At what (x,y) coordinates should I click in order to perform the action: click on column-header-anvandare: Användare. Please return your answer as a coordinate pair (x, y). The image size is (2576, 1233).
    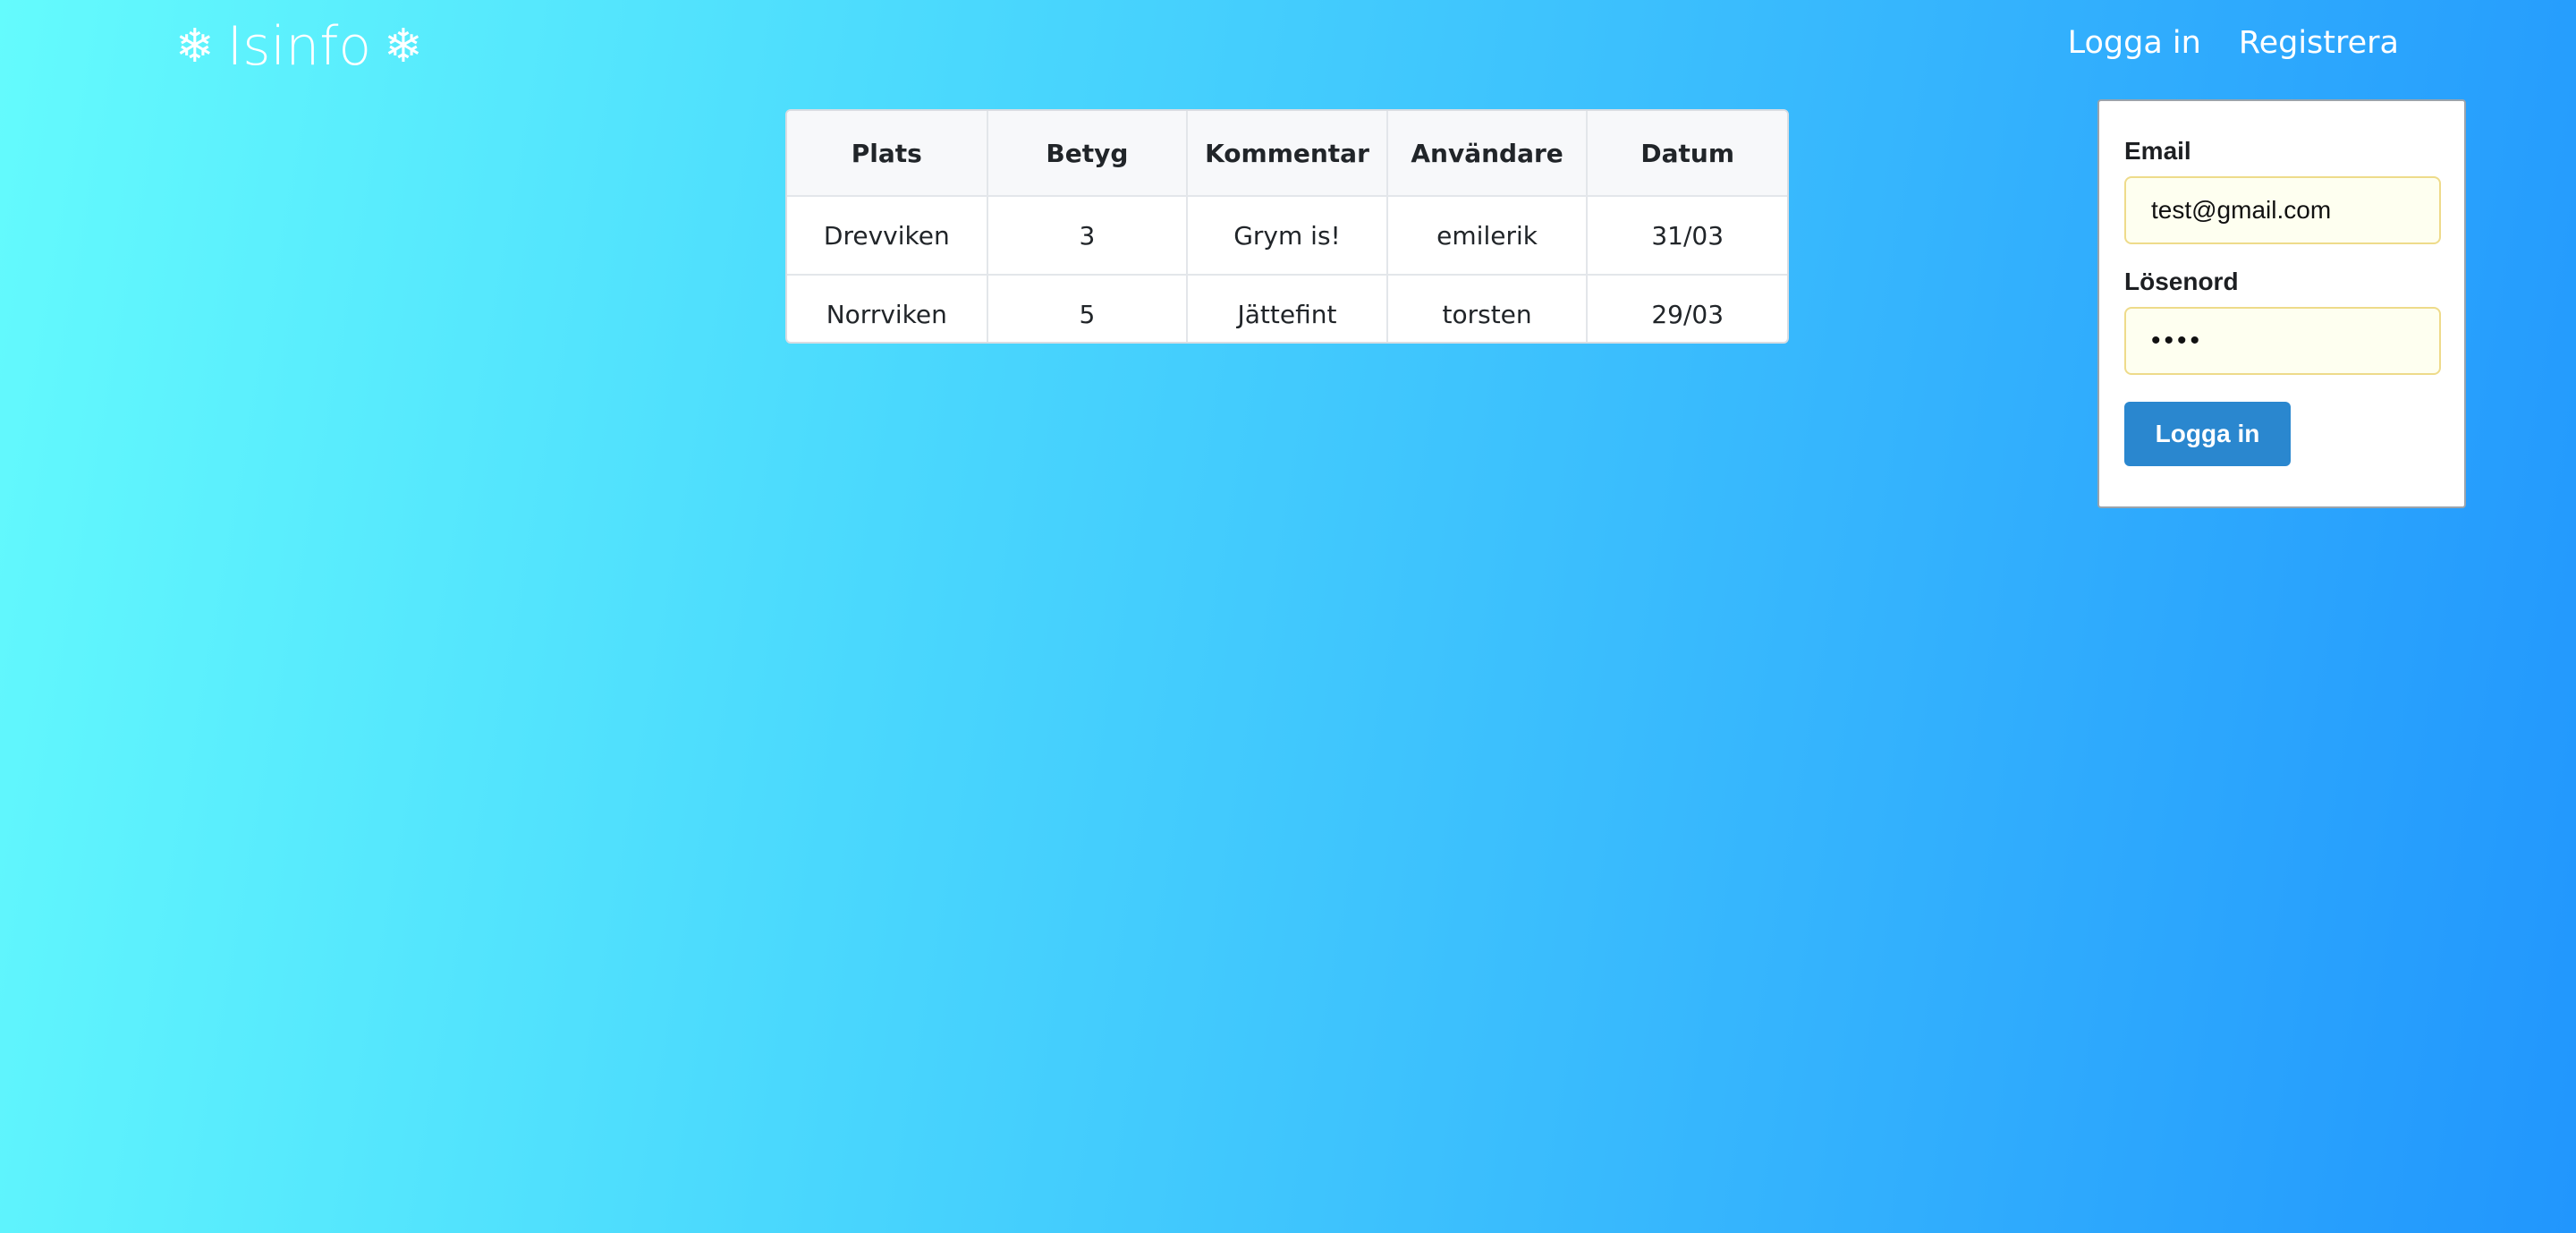
    Looking at the image, I should click on (1487, 154).